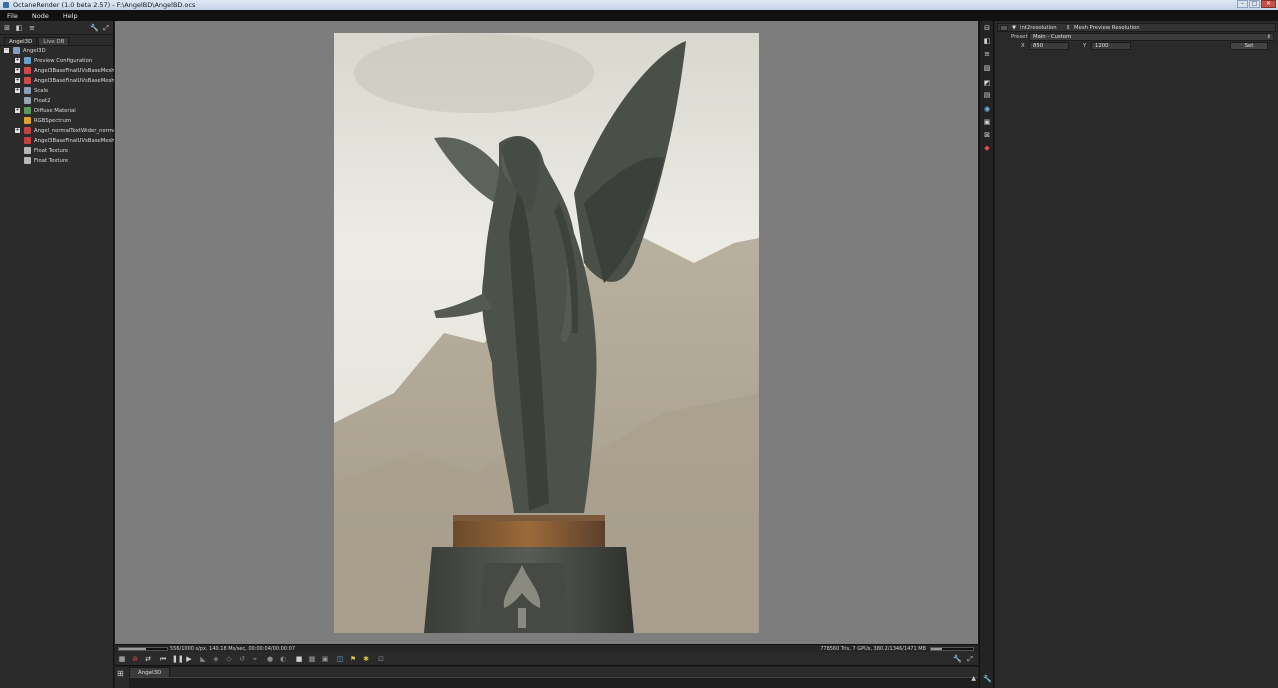 The height and width of the screenshot is (688, 1278). Describe the element at coordinates (987, 679) in the screenshot. I see `inspector-wrench-icon: 🔧` at that location.